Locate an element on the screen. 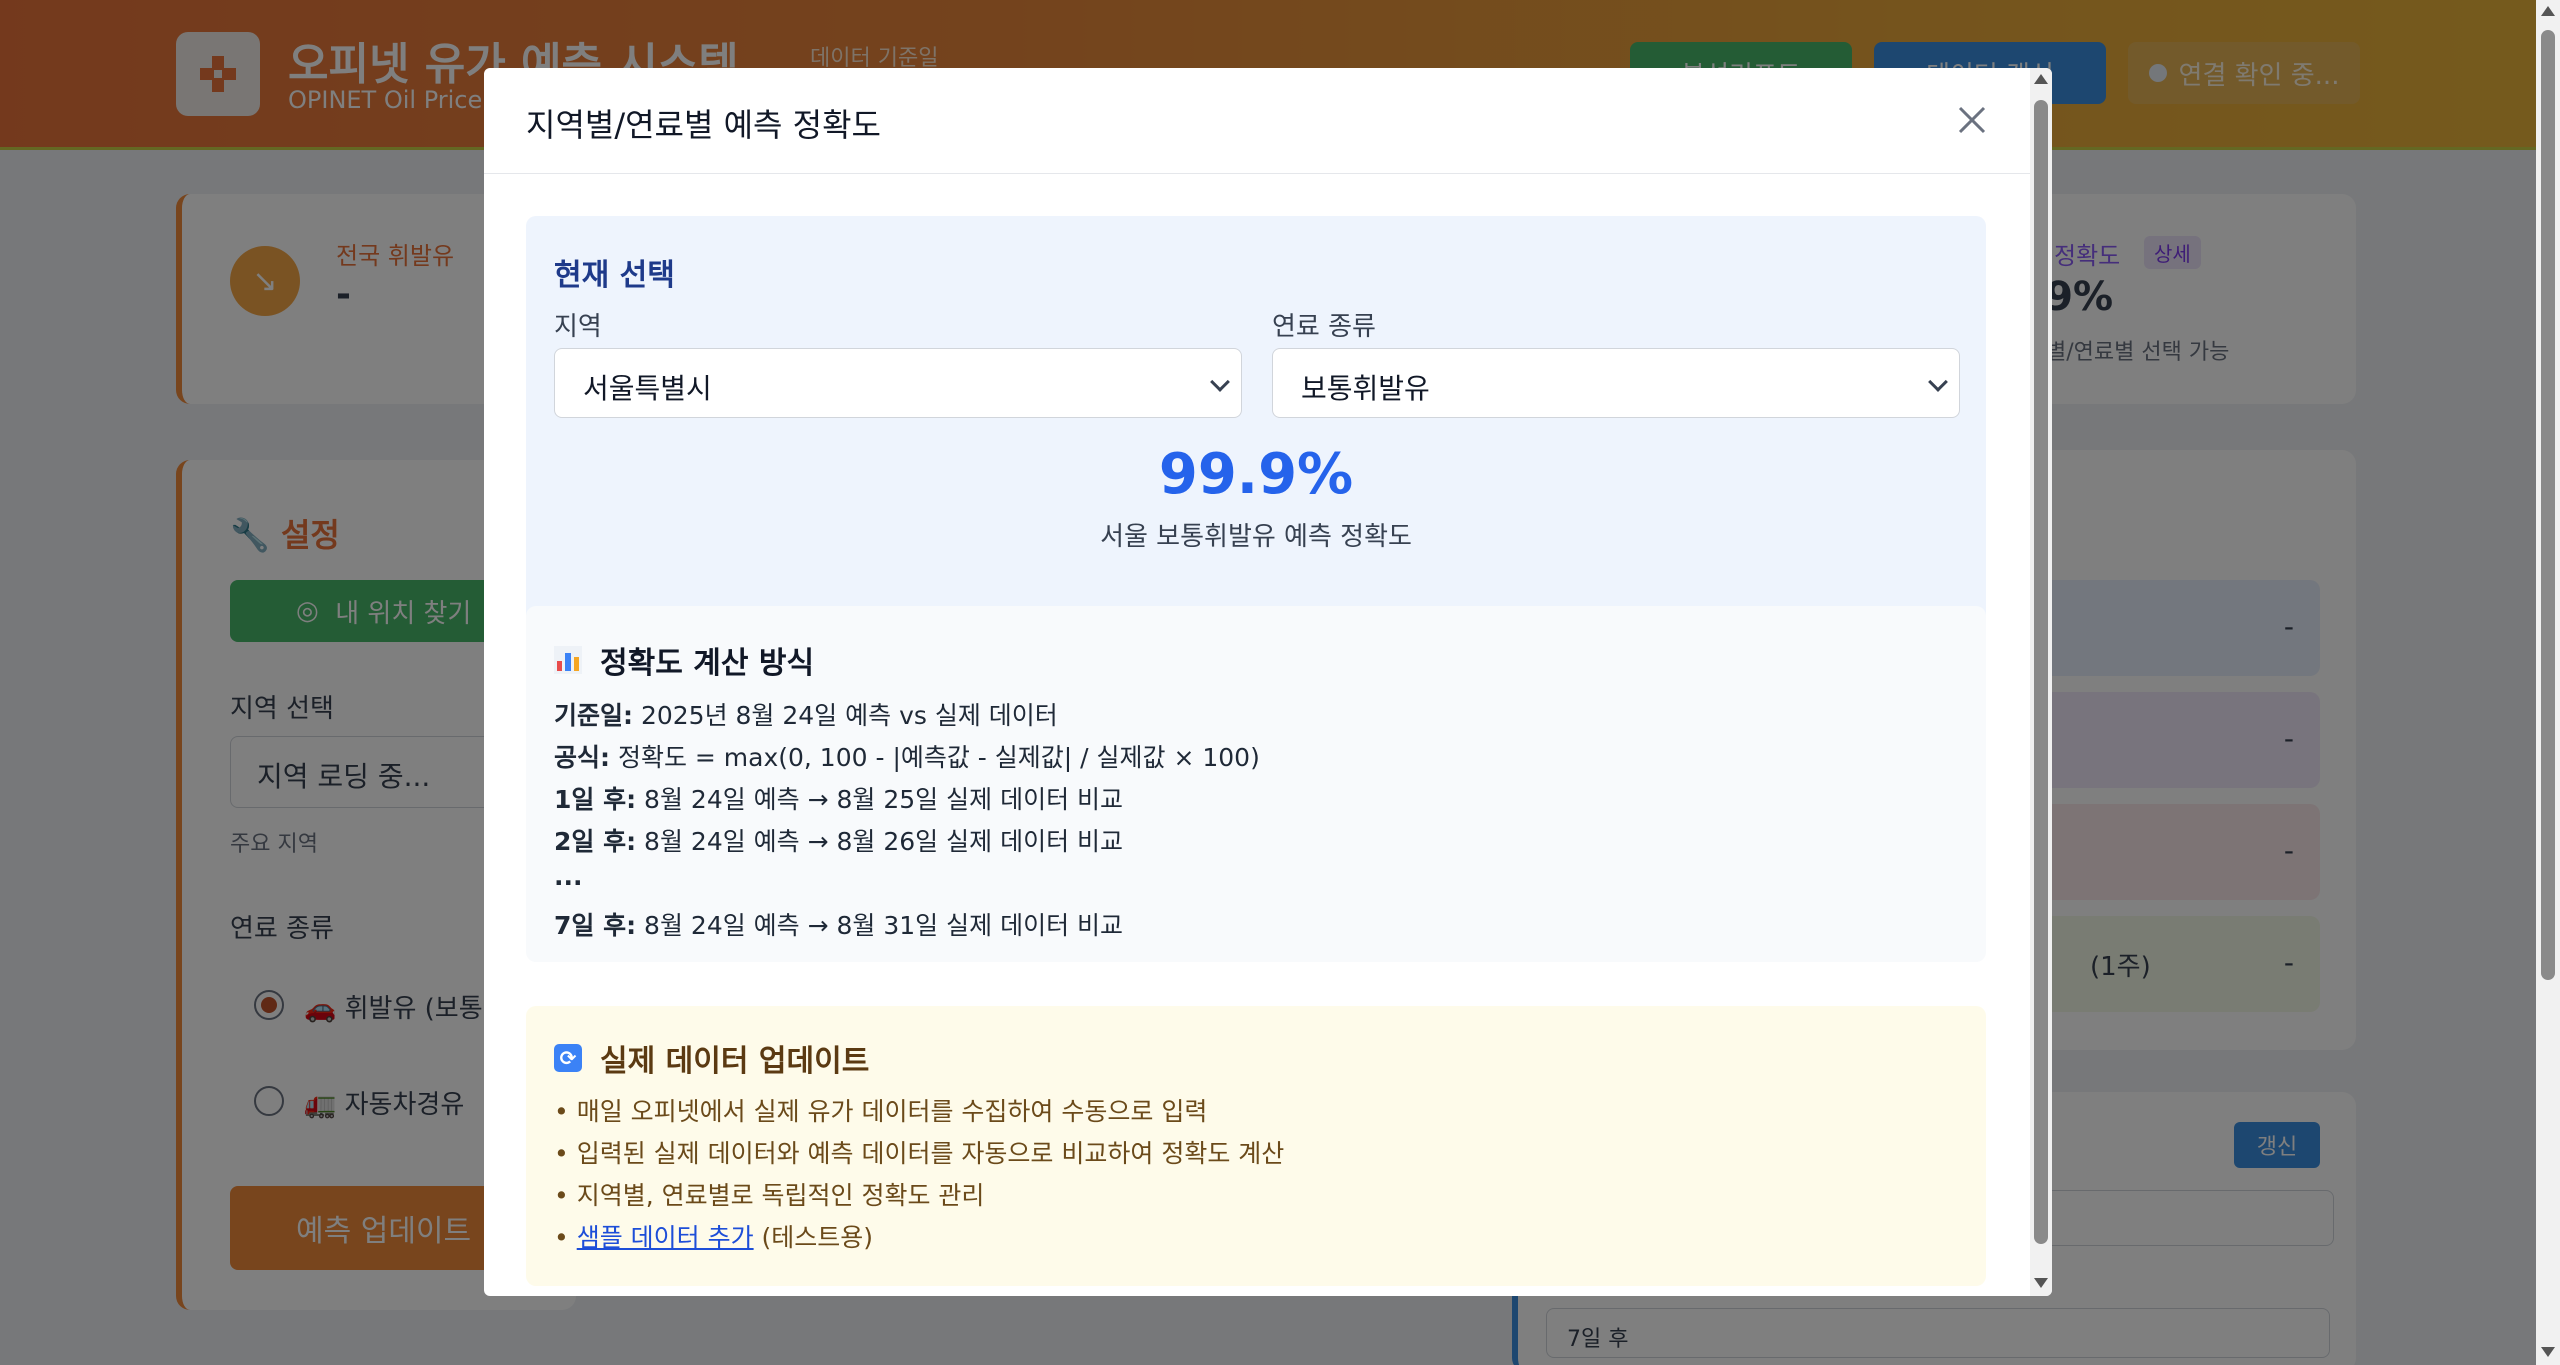 This screenshot has height=1365, width=2560. method-heading: 정확도 계산 방식 is located at coordinates (684, 660).